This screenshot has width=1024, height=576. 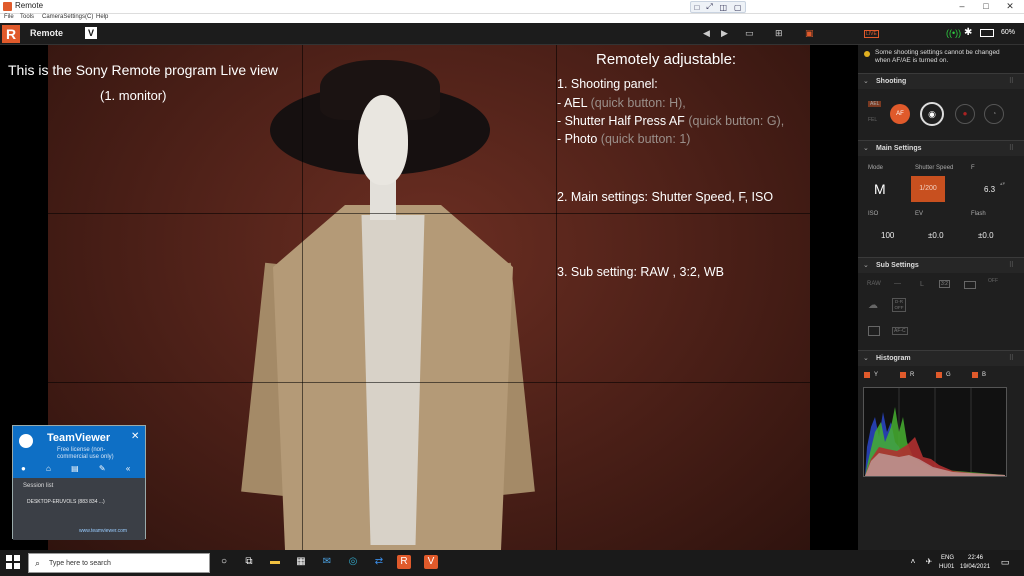 What do you see at coordinates (922, 284) in the screenshot?
I see `size-setting: L` at bounding box center [922, 284].